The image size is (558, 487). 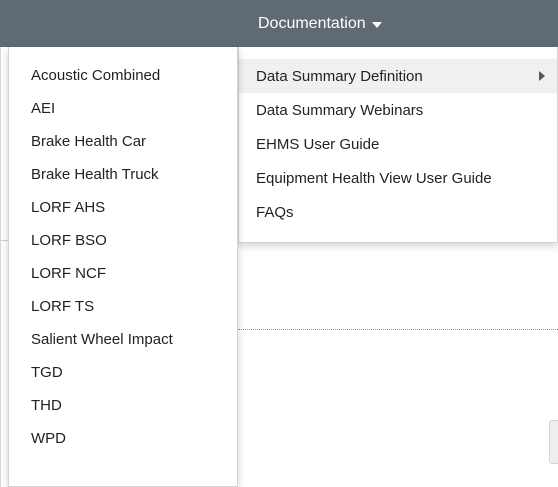 I want to click on menu-item-ehms-user-guide: EHMS User Guide, so click(x=398, y=144).